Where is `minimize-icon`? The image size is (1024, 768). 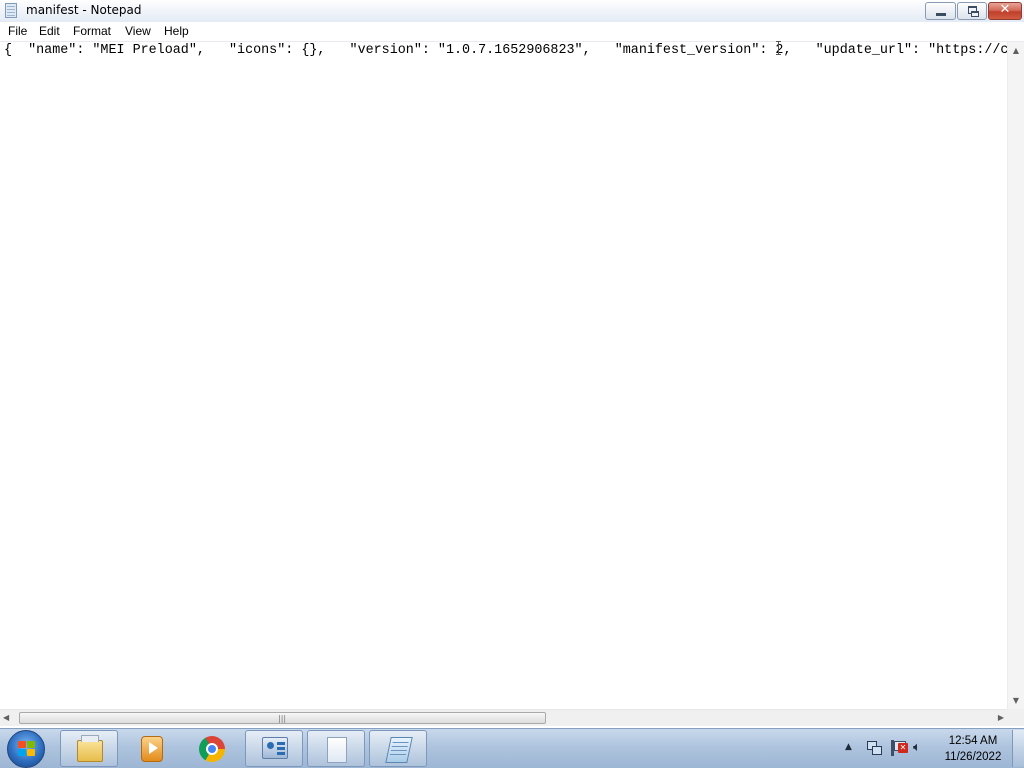
minimize-icon is located at coordinates (941, 14).